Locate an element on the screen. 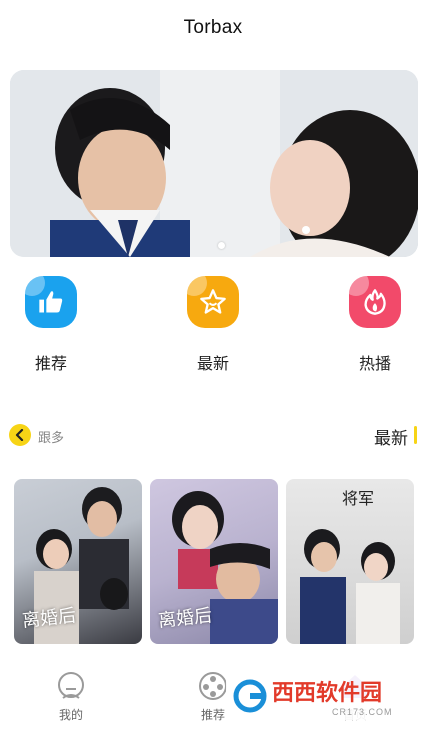 The image size is (426, 730). carousel-indicator is located at coordinates (221, 245).